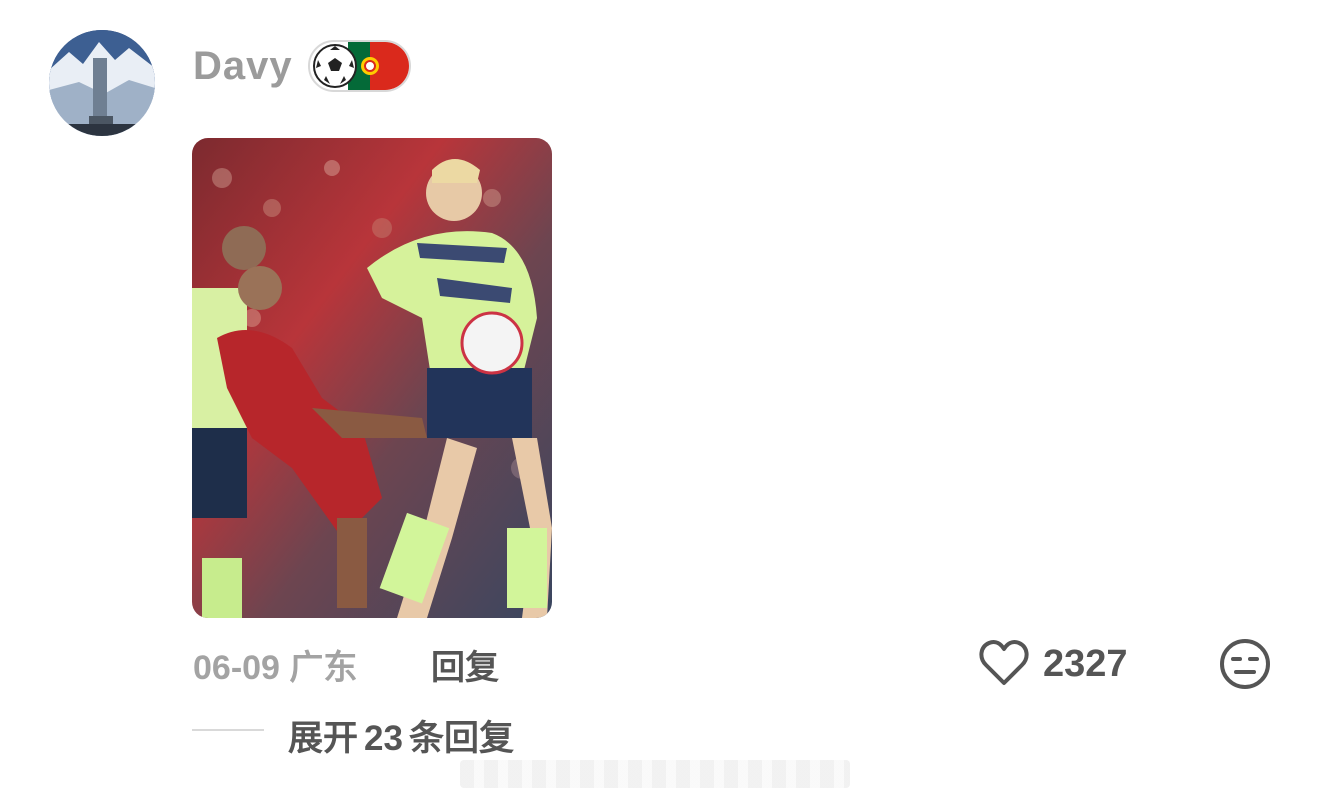 Image resolution: width=1320 pixels, height=807 pixels. Describe the element at coordinates (102, 83) in the screenshot. I see `avatar` at that location.